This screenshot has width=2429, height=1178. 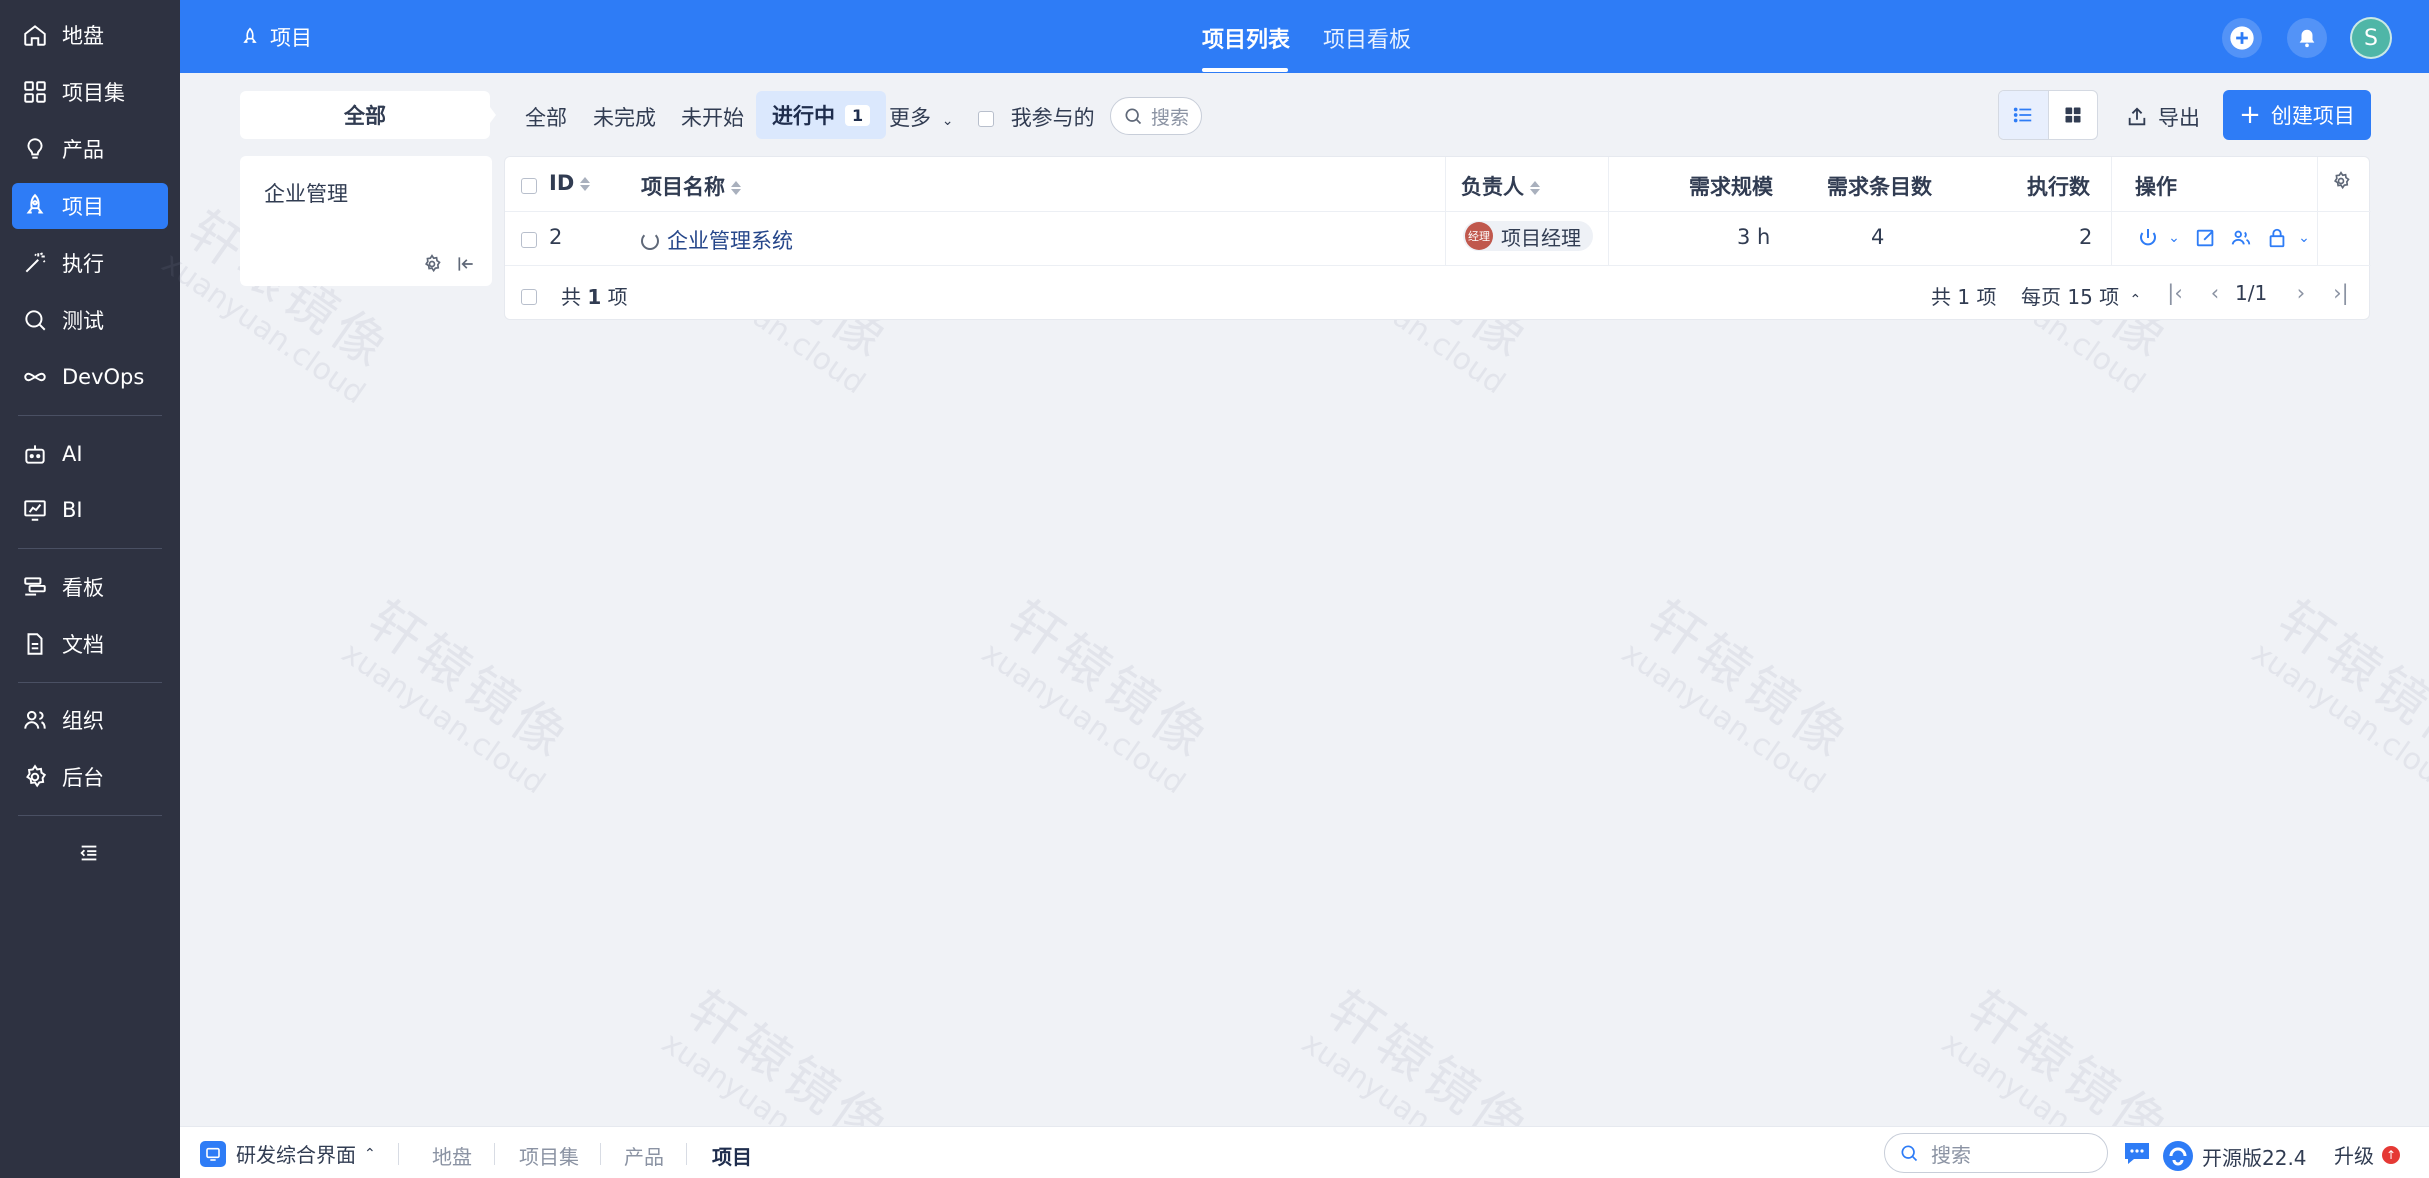 I want to click on sidebar-item-test: 测试, so click(x=90, y=320).